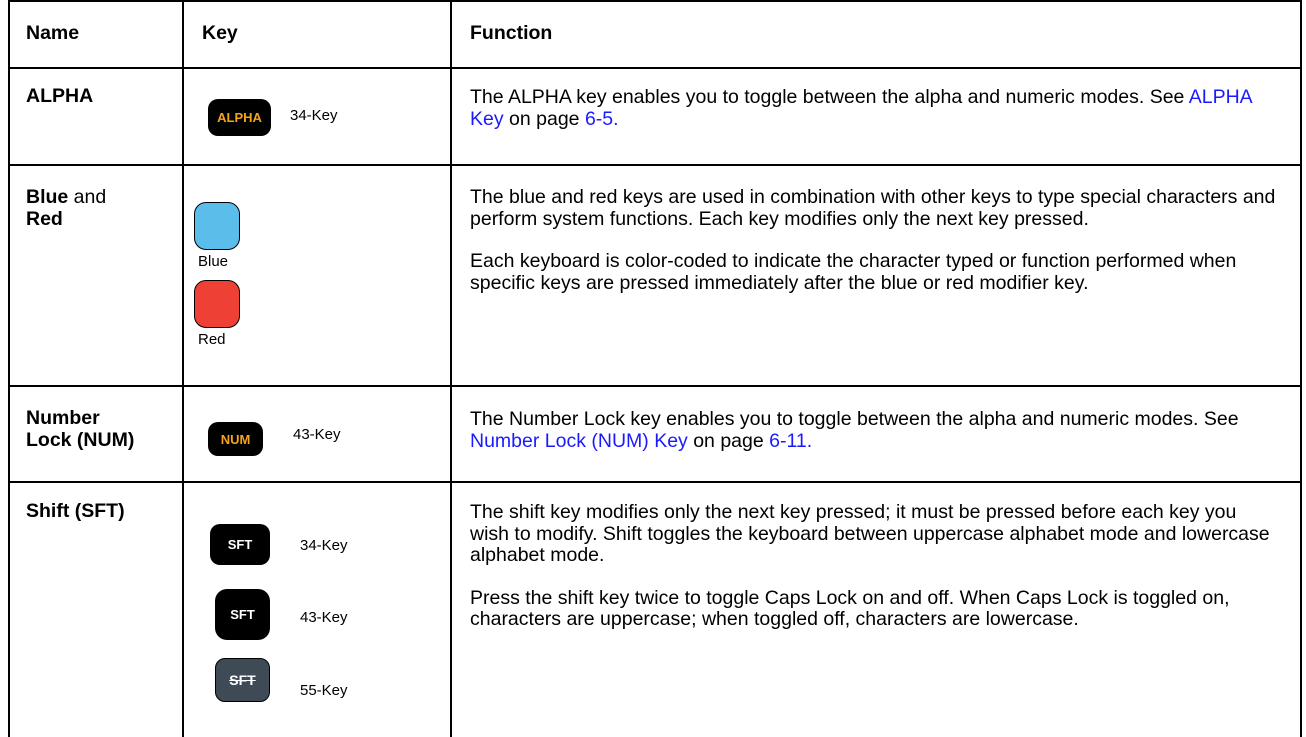 The image size is (1306, 737). Describe the element at coordinates (75, 511) in the screenshot. I see `row-name: Shift (SFT)` at that location.